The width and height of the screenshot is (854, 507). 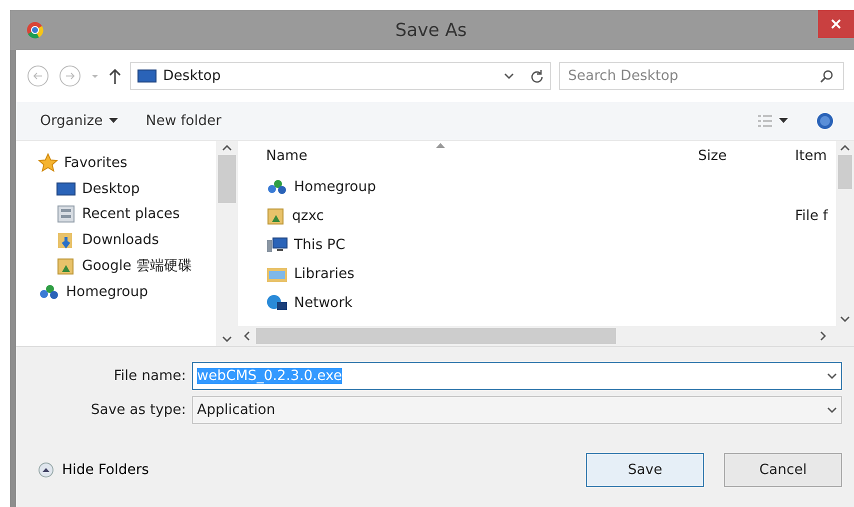 What do you see at coordinates (137, 266) in the screenshot?
I see `sidebar-item: Google 雲端硬碟` at bounding box center [137, 266].